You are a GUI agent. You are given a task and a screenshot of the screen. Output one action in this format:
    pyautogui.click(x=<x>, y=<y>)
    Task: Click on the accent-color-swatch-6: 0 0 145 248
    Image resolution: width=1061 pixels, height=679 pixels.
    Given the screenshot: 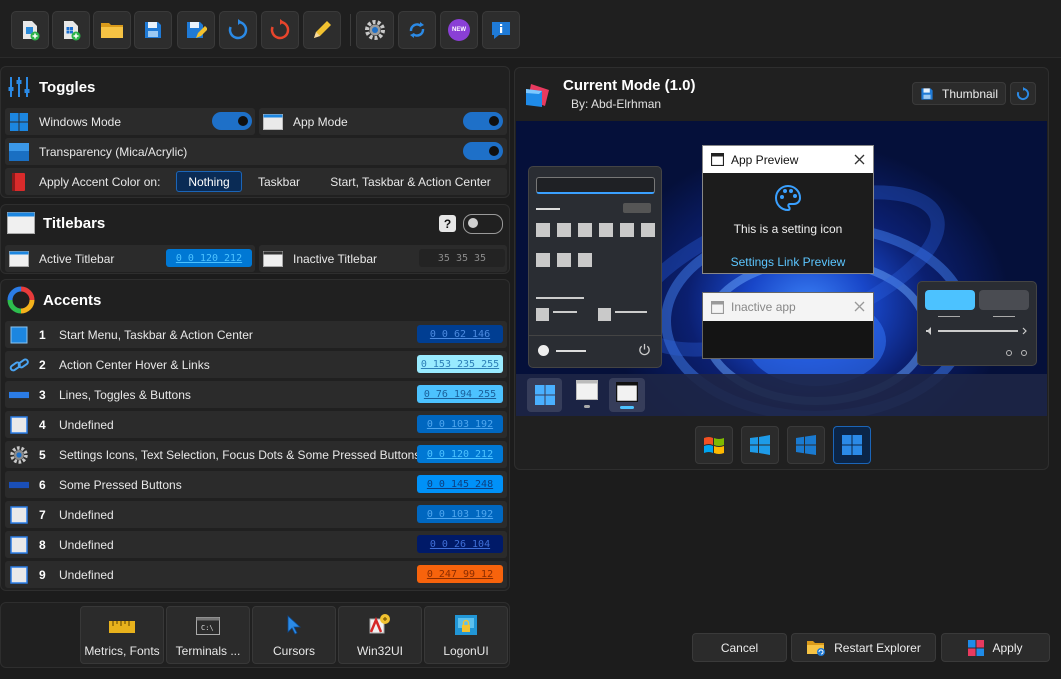 What is the action you would take?
    pyautogui.click(x=460, y=484)
    